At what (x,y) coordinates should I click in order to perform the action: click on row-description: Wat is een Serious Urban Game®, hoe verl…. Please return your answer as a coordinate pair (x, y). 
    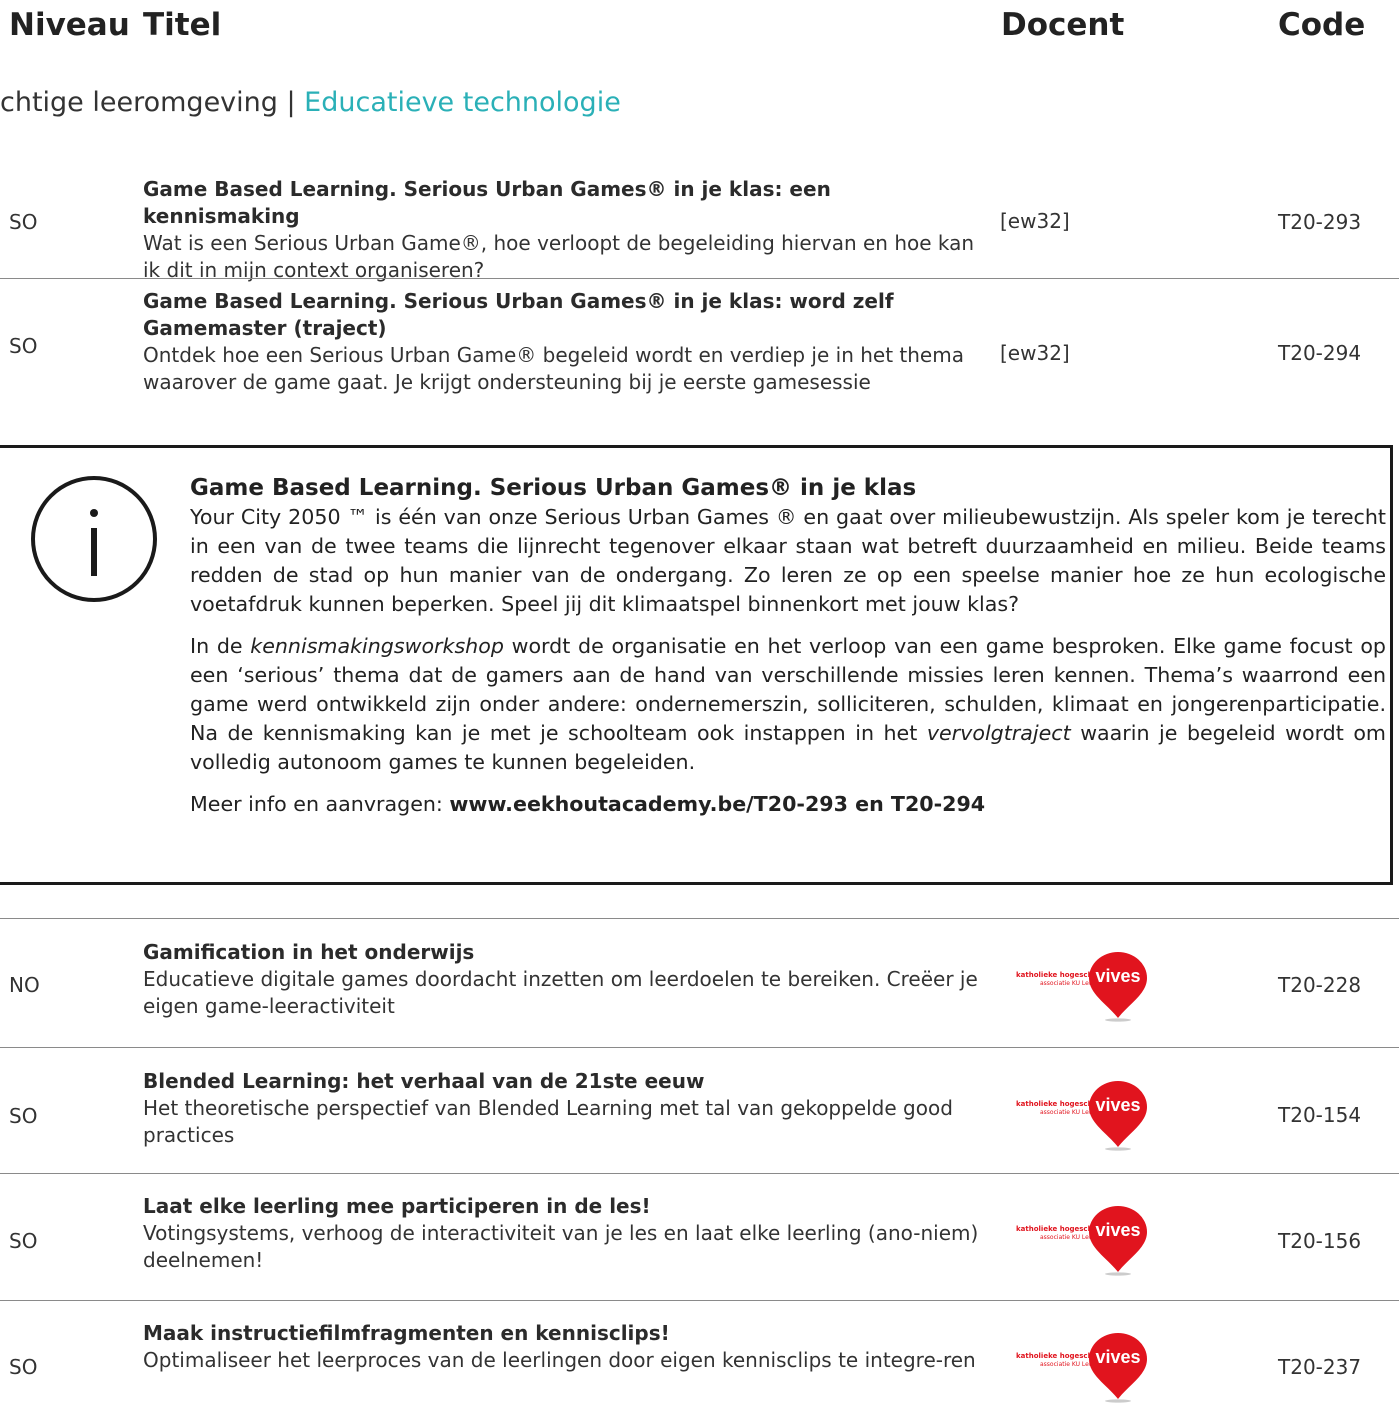
    Looking at the image, I should click on (559, 256).